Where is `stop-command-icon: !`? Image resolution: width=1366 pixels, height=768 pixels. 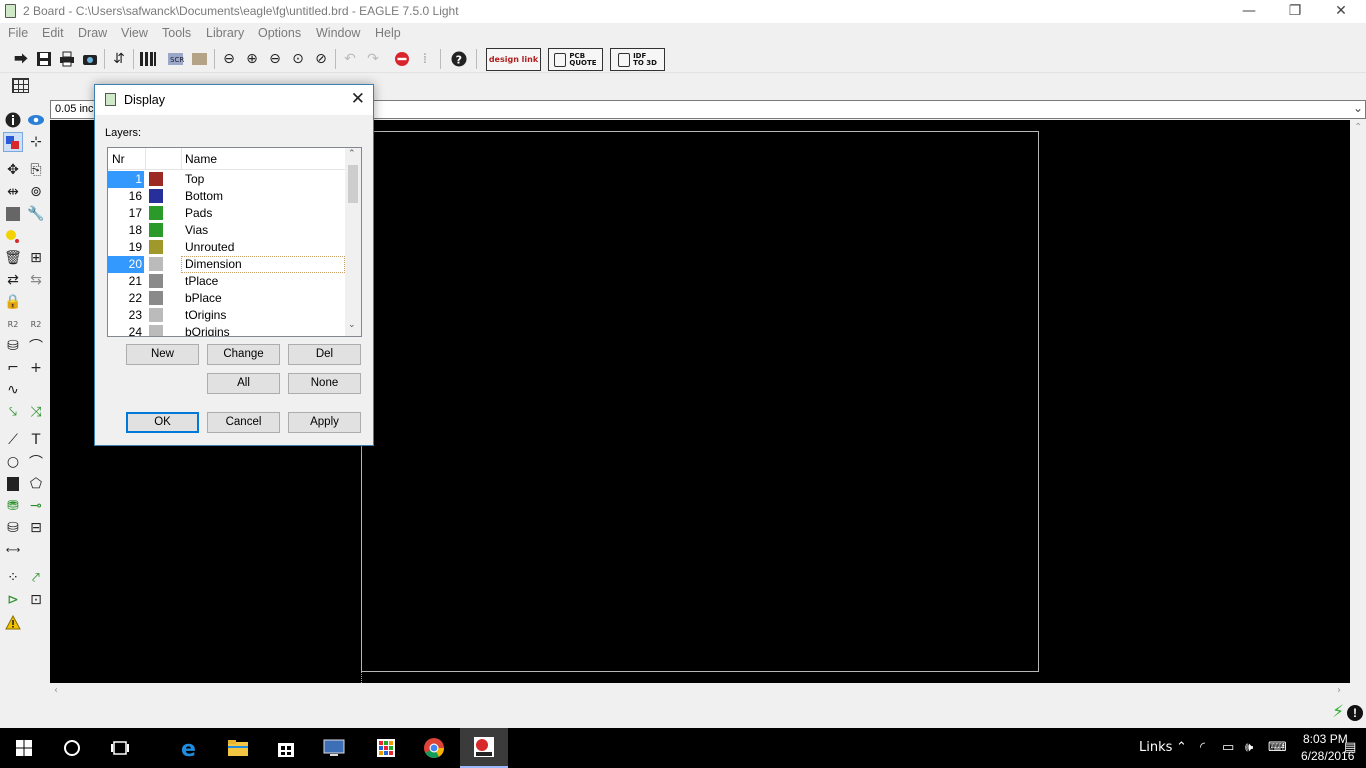
stop-command-icon: ! is located at coordinates (1355, 713).